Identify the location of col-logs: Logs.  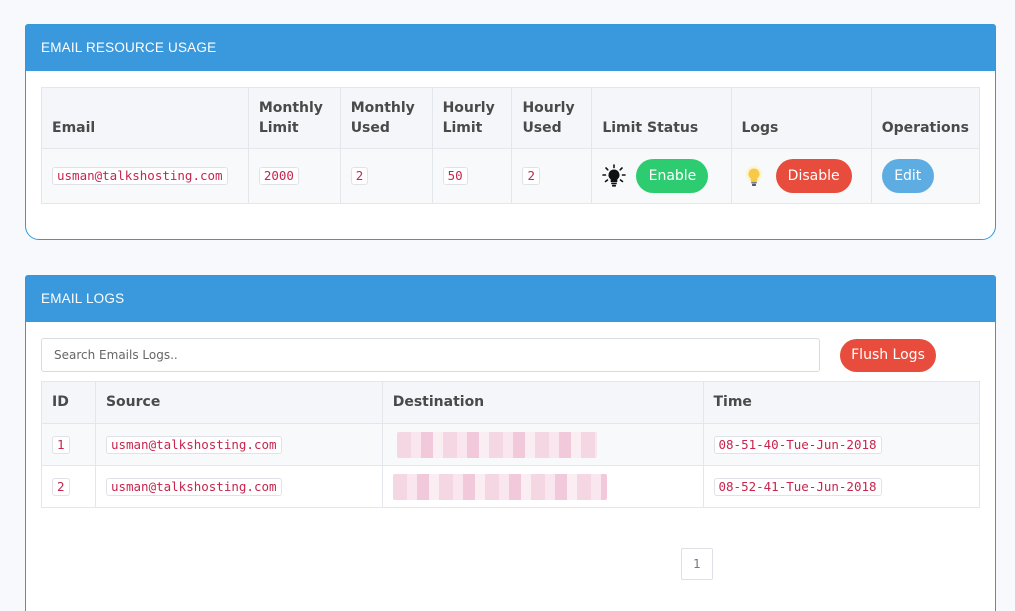
(801, 118).